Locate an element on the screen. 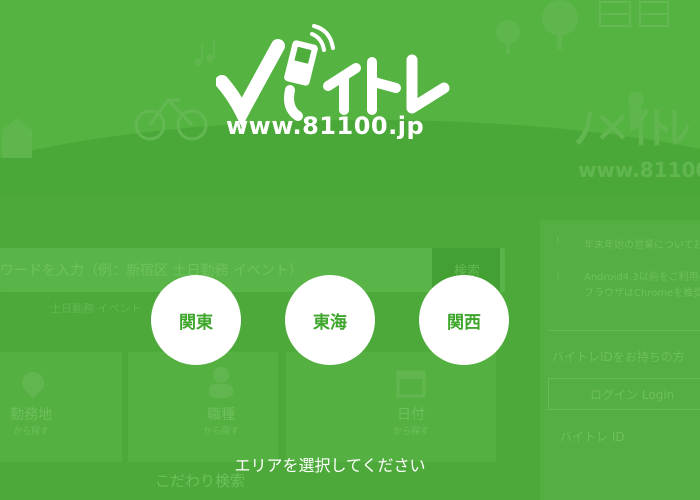 The image size is (700, 500). logo-url: www.81100.jp is located at coordinates (325, 126).